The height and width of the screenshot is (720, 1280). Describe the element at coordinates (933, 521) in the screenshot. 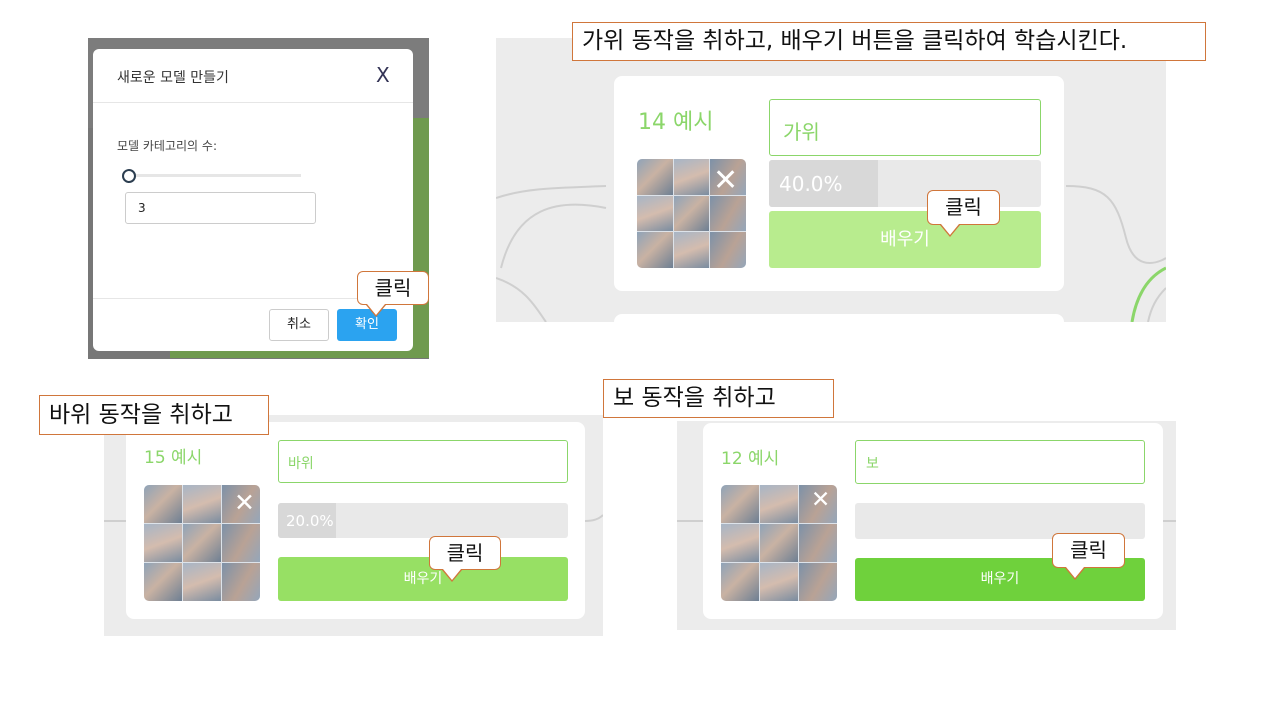

I see `class-card-paper: 12 예시 ✕ 보 배우기` at that location.